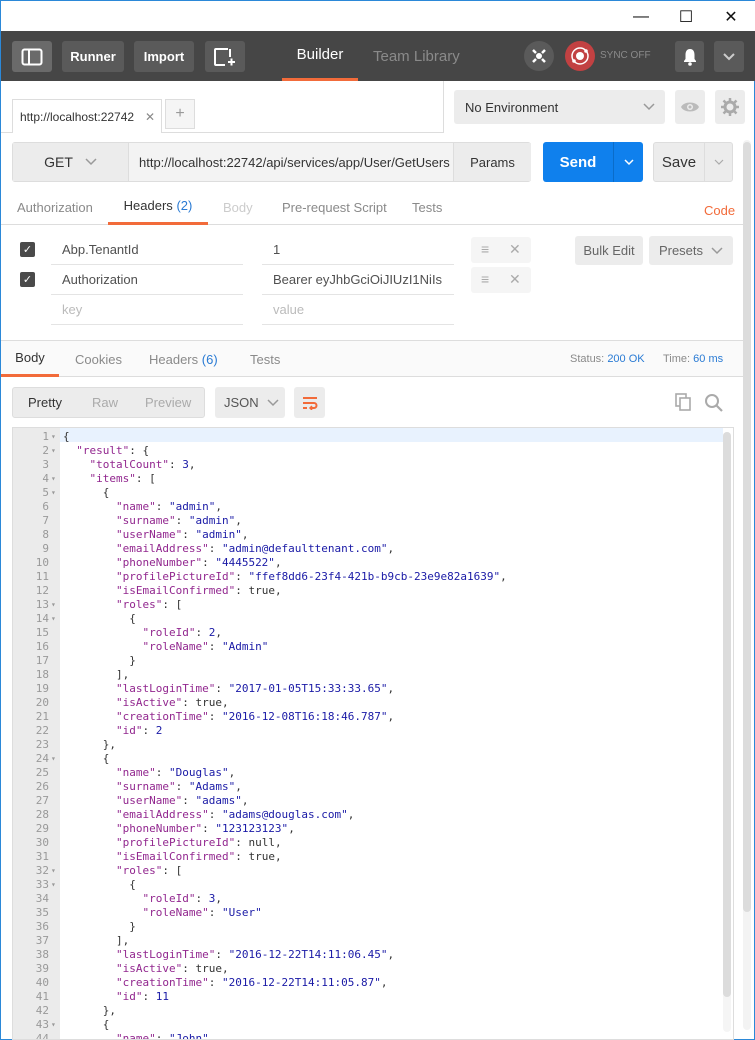  Describe the element at coordinates (105, 402) in the screenshot. I see `view-raw-button: Raw` at that location.